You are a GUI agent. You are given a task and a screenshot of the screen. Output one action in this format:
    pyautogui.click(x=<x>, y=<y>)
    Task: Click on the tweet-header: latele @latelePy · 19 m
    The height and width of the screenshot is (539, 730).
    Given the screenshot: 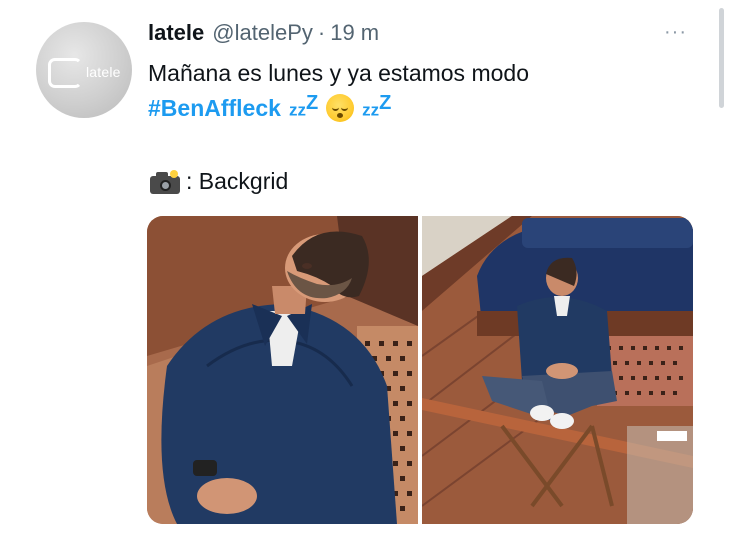 What is the action you would take?
    pyautogui.click(x=263, y=35)
    